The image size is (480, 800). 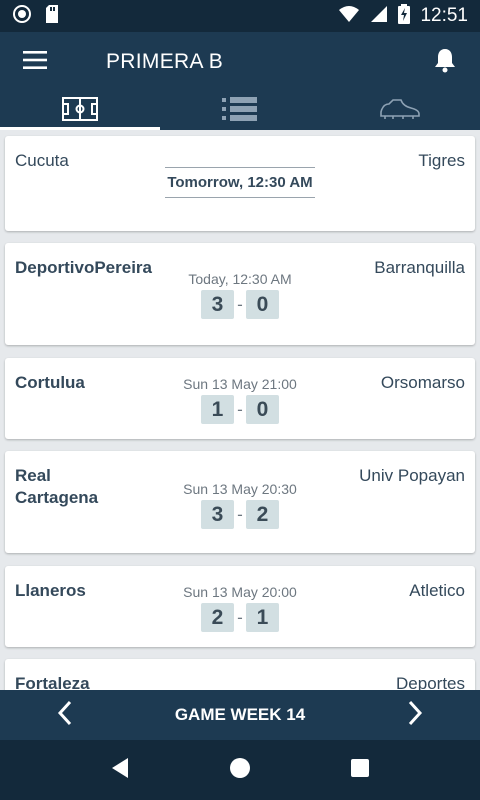 What do you see at coordinates (430, 682) in the screenshot?
I see `away-team: Deportes` at bounding box center [430, 682].